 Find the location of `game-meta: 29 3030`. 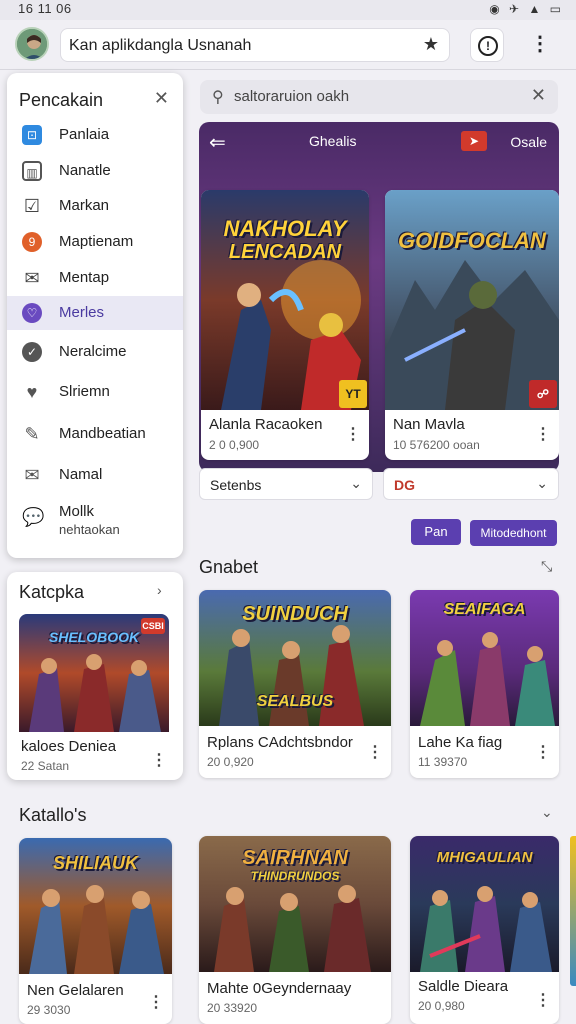

game-meta: 29 3030 is located at coordinates (49, 1010).